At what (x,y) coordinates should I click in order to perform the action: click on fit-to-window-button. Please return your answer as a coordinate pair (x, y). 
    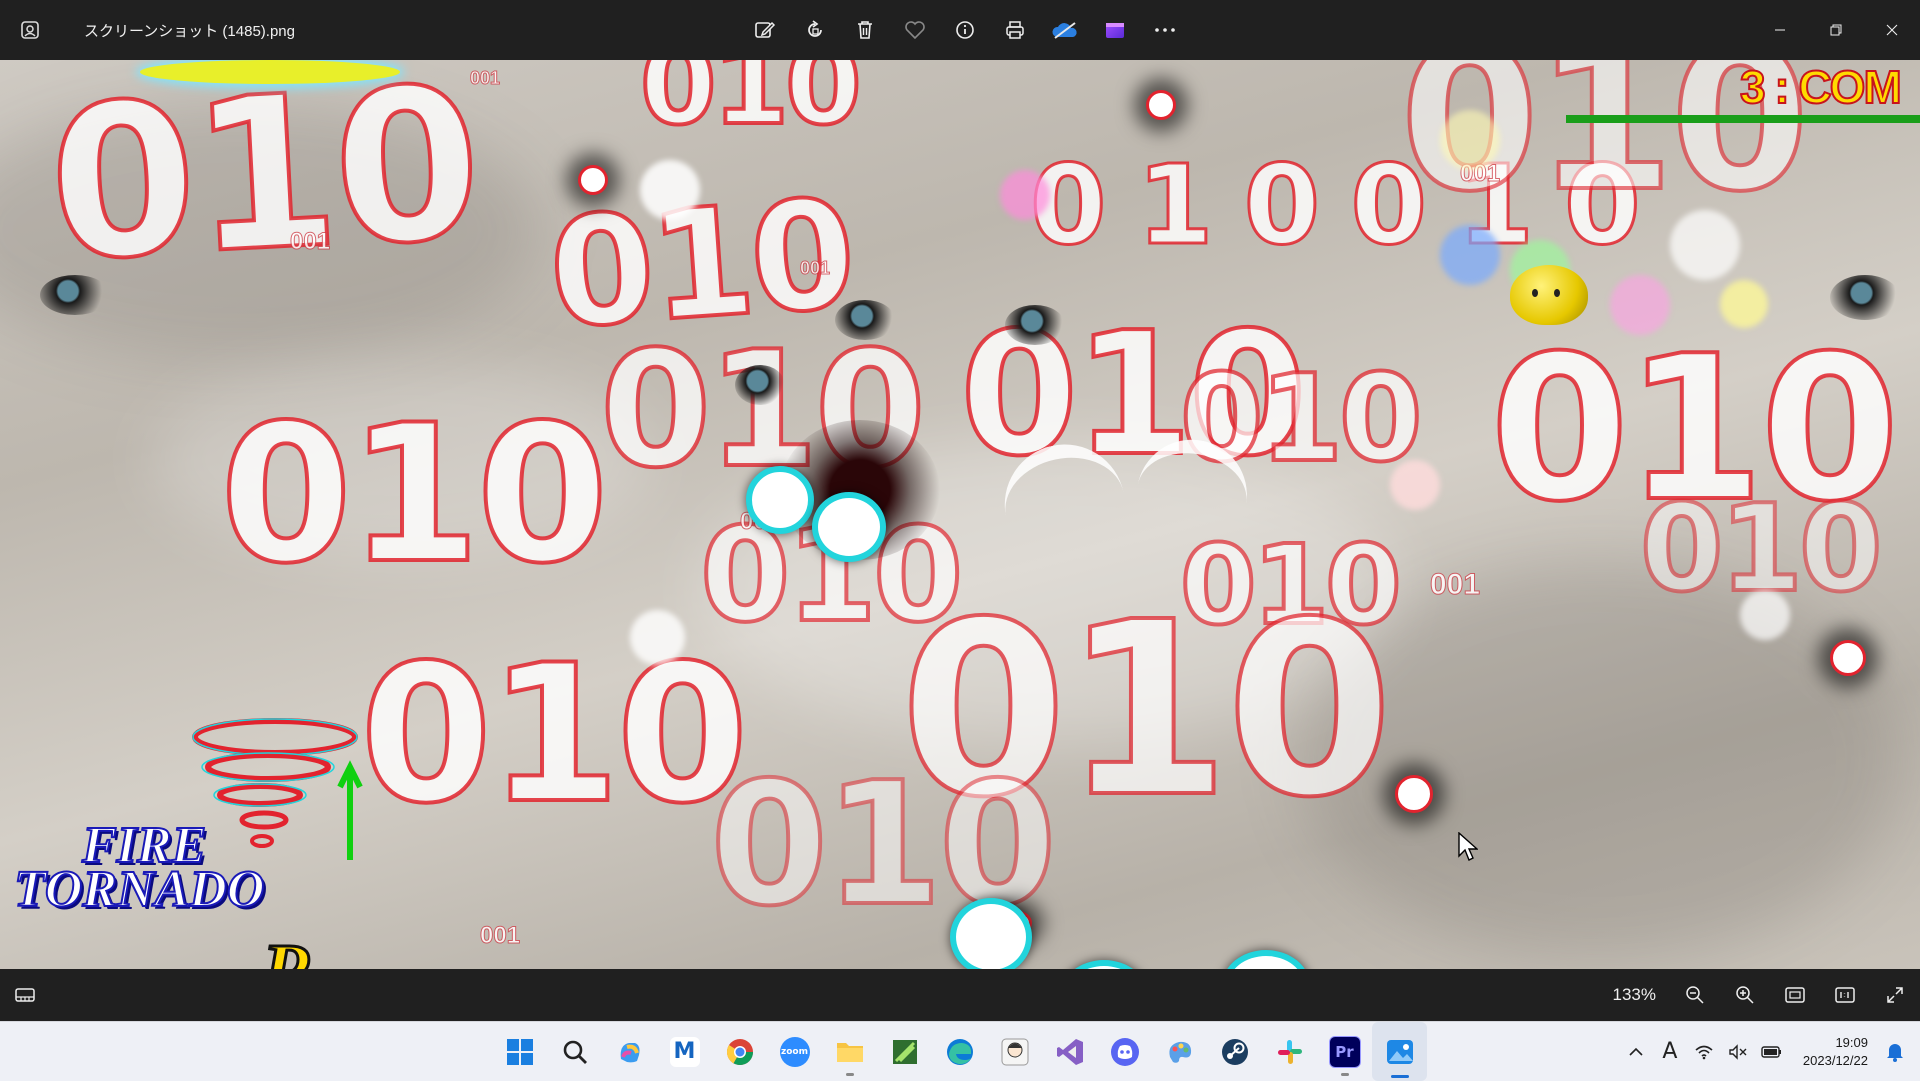
    Looking at the image, I should click on (1795, 995).